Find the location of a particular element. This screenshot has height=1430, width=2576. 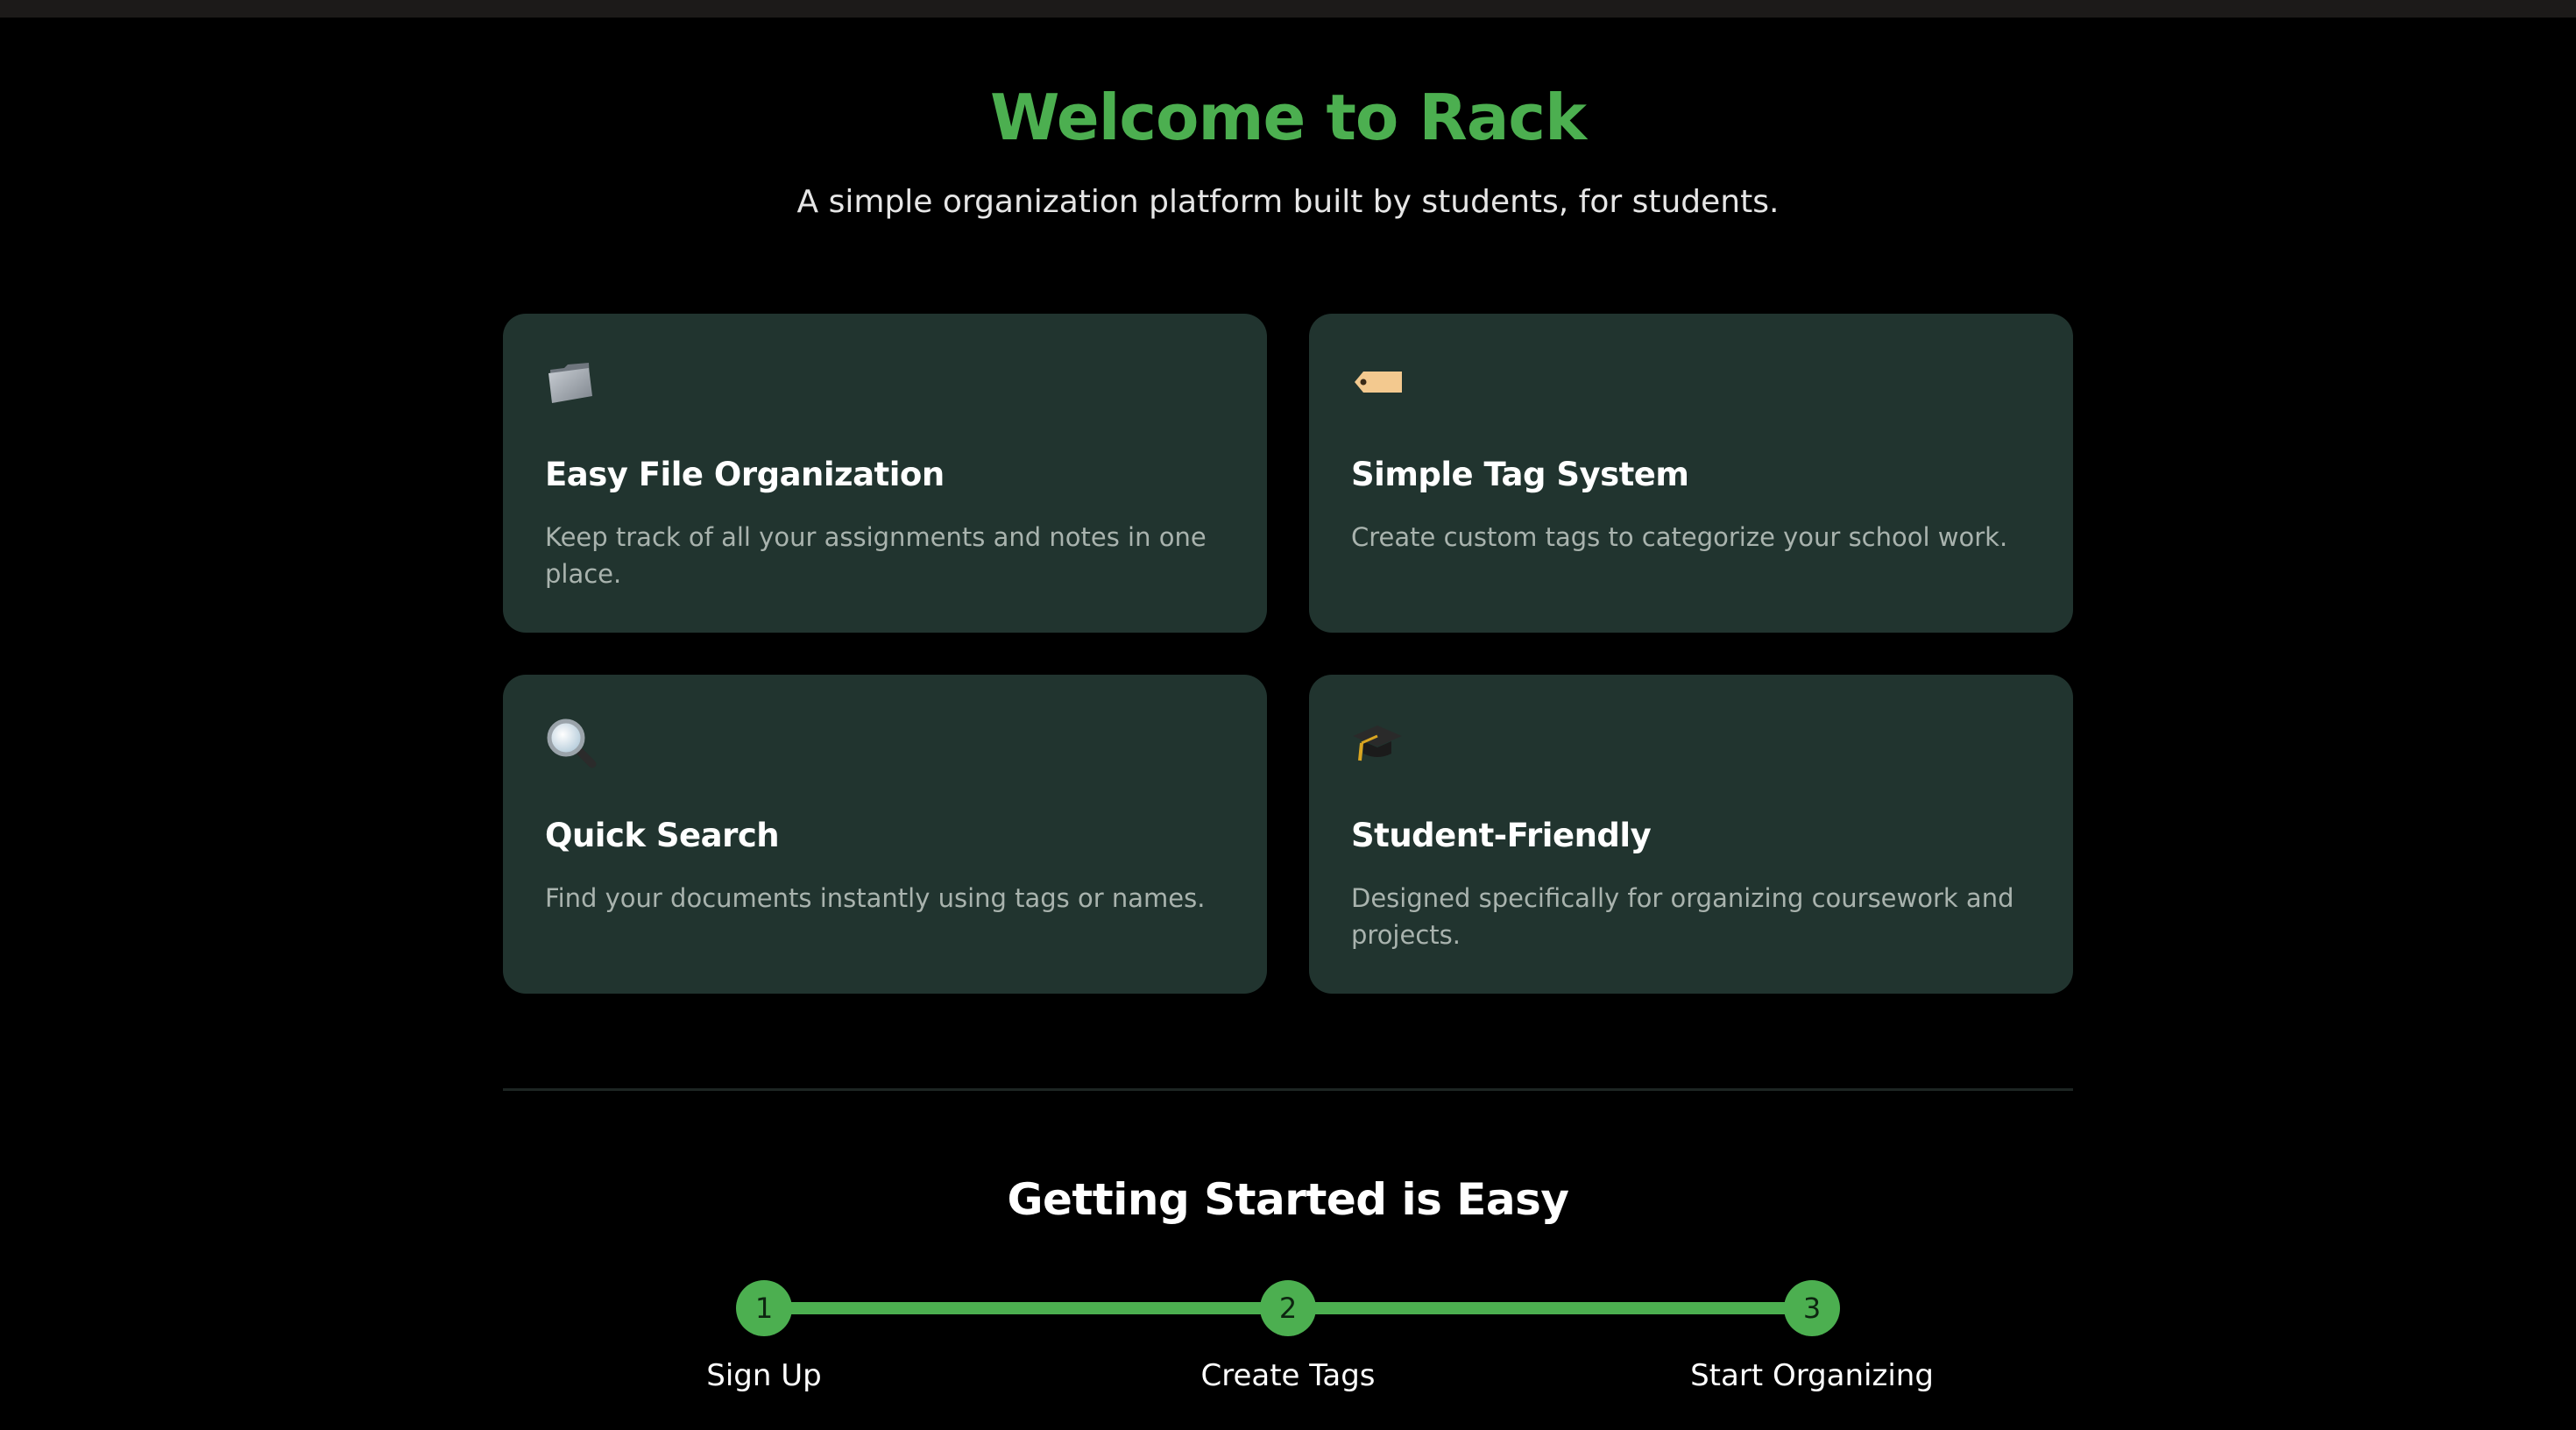

step-2-label: Create Tags is located at coordinates (1288, 1375).